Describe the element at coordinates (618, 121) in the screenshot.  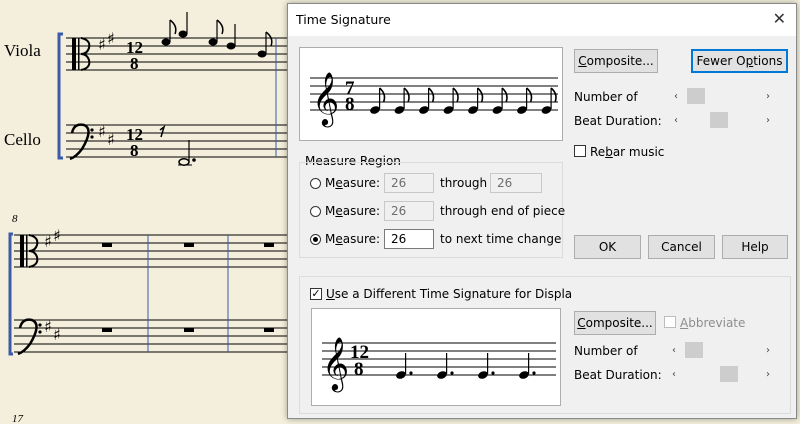
I see `beat-duration-label: Beat Duration:` at that location.